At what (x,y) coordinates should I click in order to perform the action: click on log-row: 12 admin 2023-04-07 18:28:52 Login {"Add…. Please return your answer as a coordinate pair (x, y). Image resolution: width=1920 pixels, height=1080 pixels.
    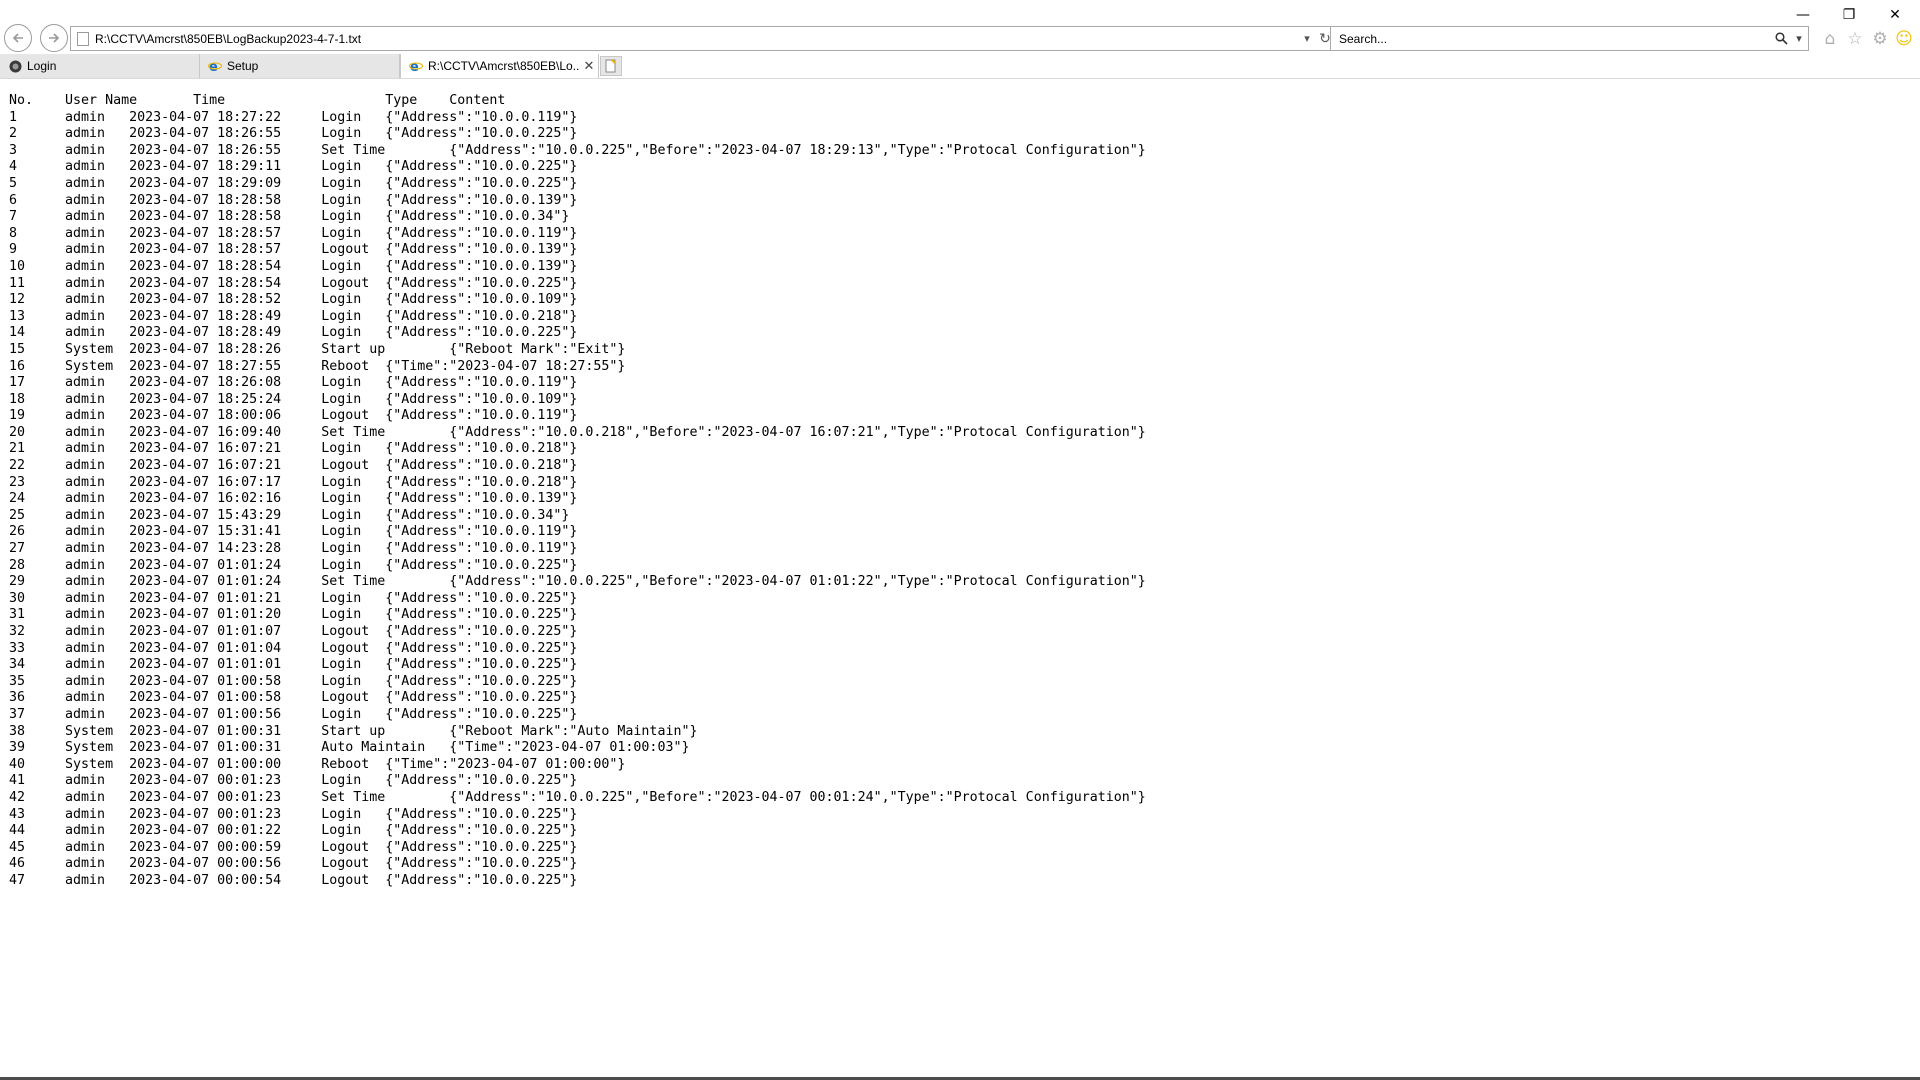
    Looking at the image, I should click on (293, 300).